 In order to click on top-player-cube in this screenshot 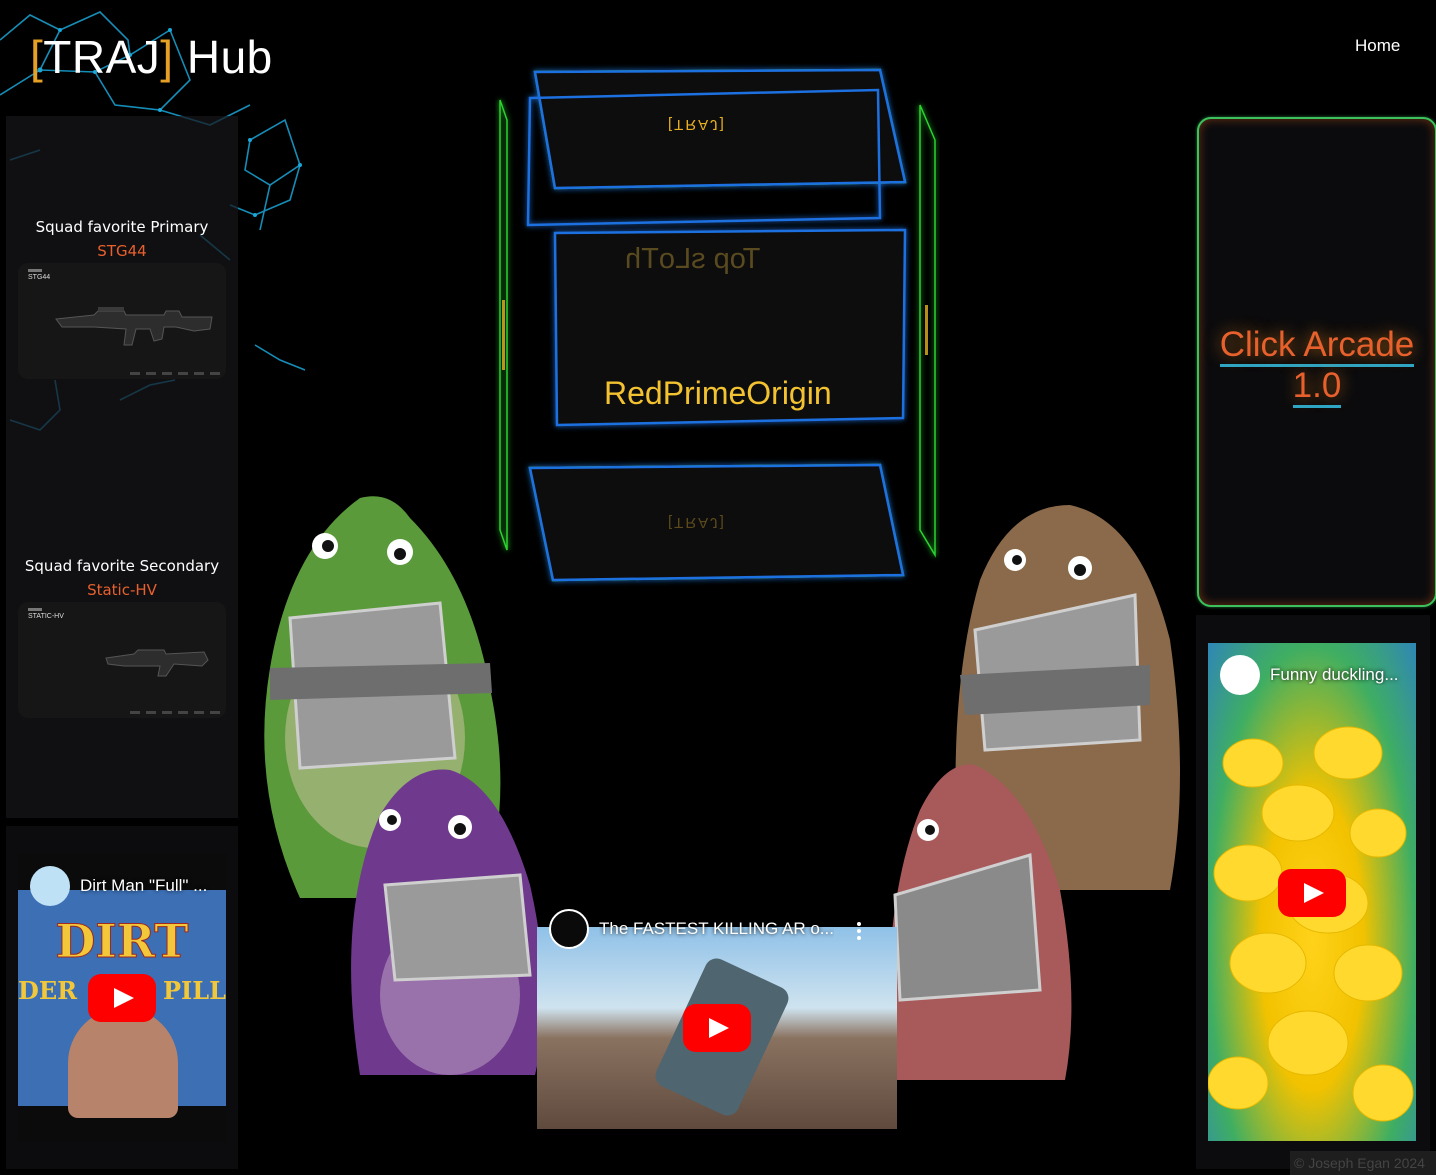, I will do `click(717, 325)`.